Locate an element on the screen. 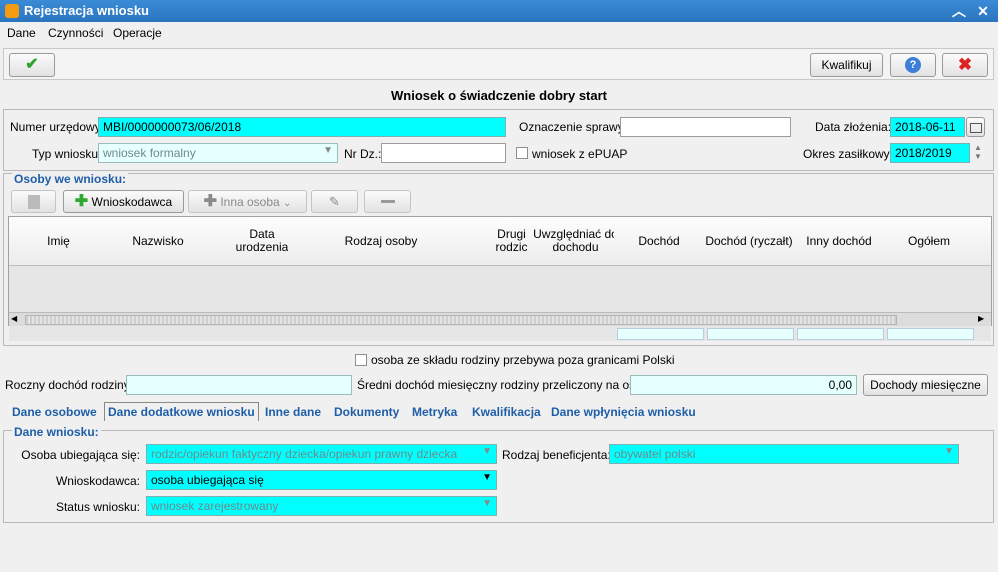  qualify-button: Kwalifikuj is located at coordinates (846, 65).